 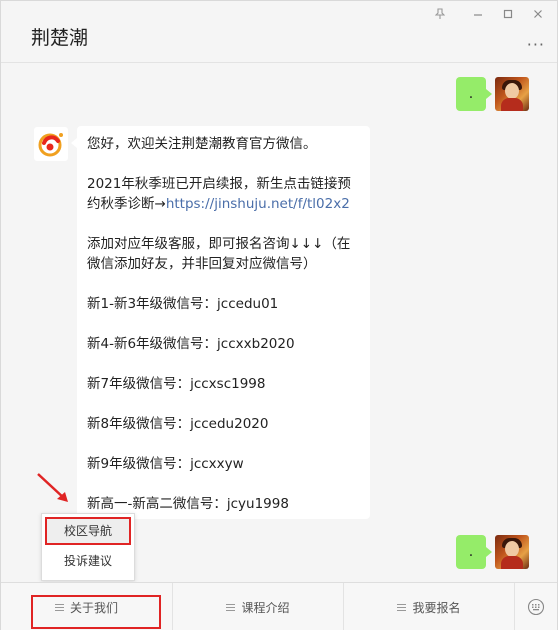 What do you see at coordinates (178, 424) in the screenshot?
I see `message-grade-8: 新8年级微信号：jccedu2020` at bounding box center [178, 424].